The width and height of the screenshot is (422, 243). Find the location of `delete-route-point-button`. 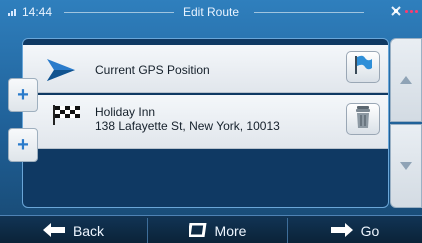

delete-route-point-button is located at coordinates (363, 119).